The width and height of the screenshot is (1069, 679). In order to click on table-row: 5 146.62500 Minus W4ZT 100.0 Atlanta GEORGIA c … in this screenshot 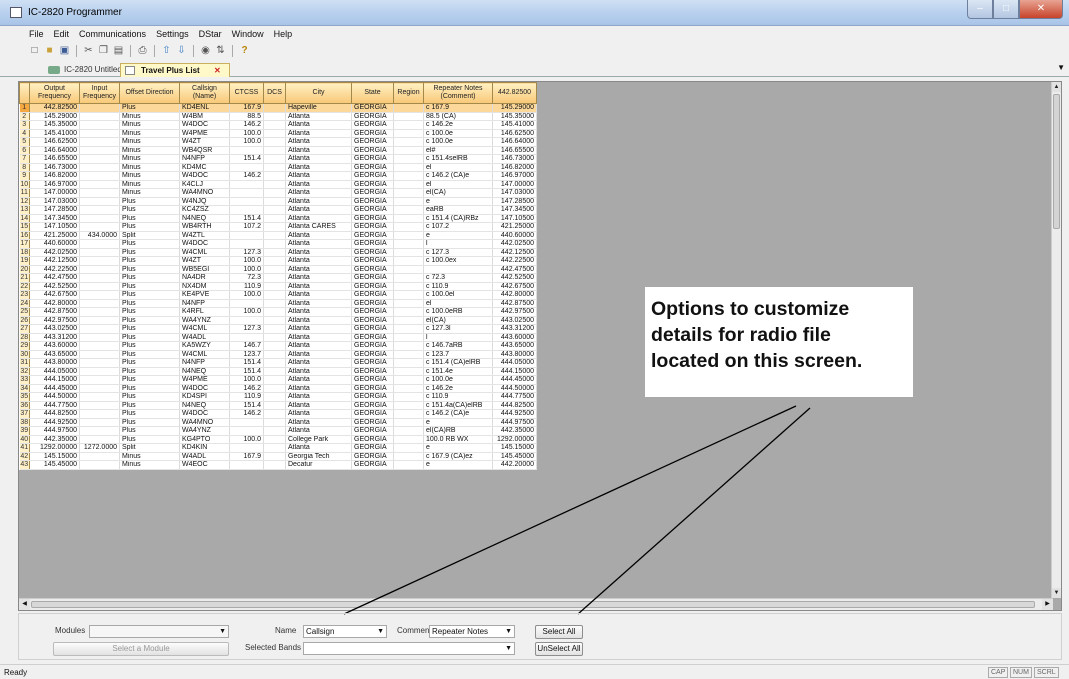, I will do `click(278, 142)`.